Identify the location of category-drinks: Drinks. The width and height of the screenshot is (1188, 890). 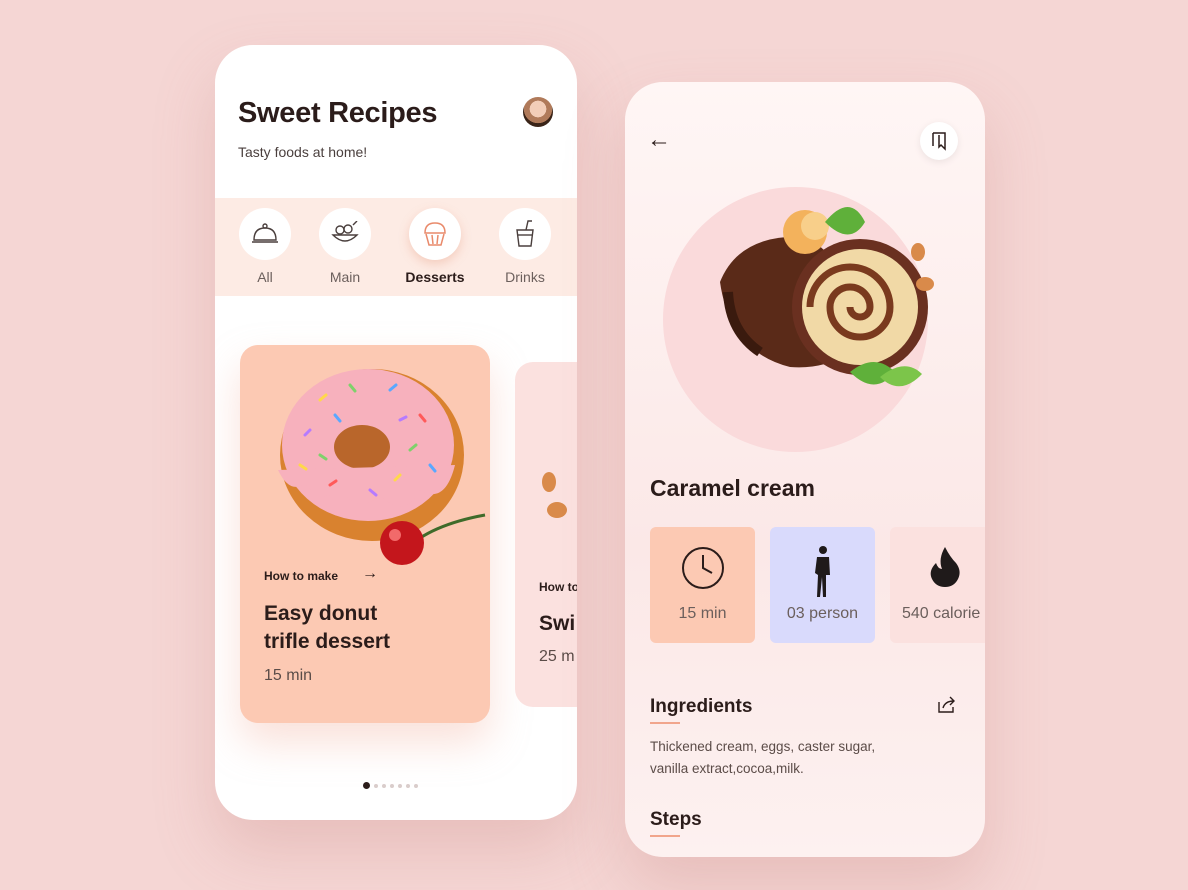
(525, 246).